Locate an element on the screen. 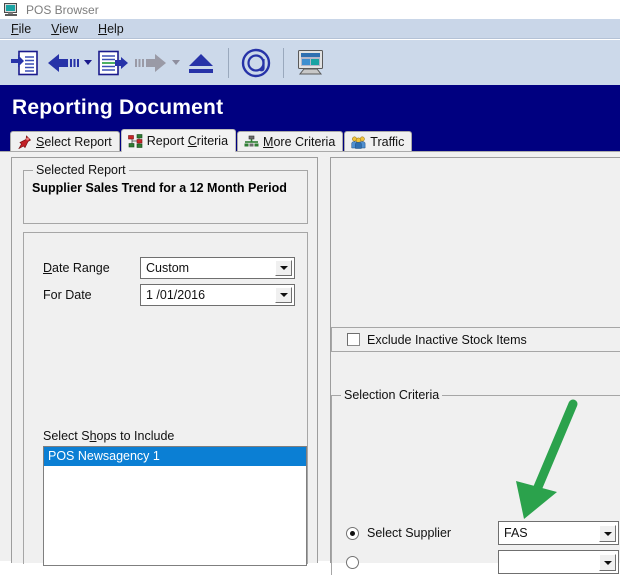 Image resolution: width=620 pixels, height=575 pixels. supplier-value: FAS is located at coordinates (516, 533).